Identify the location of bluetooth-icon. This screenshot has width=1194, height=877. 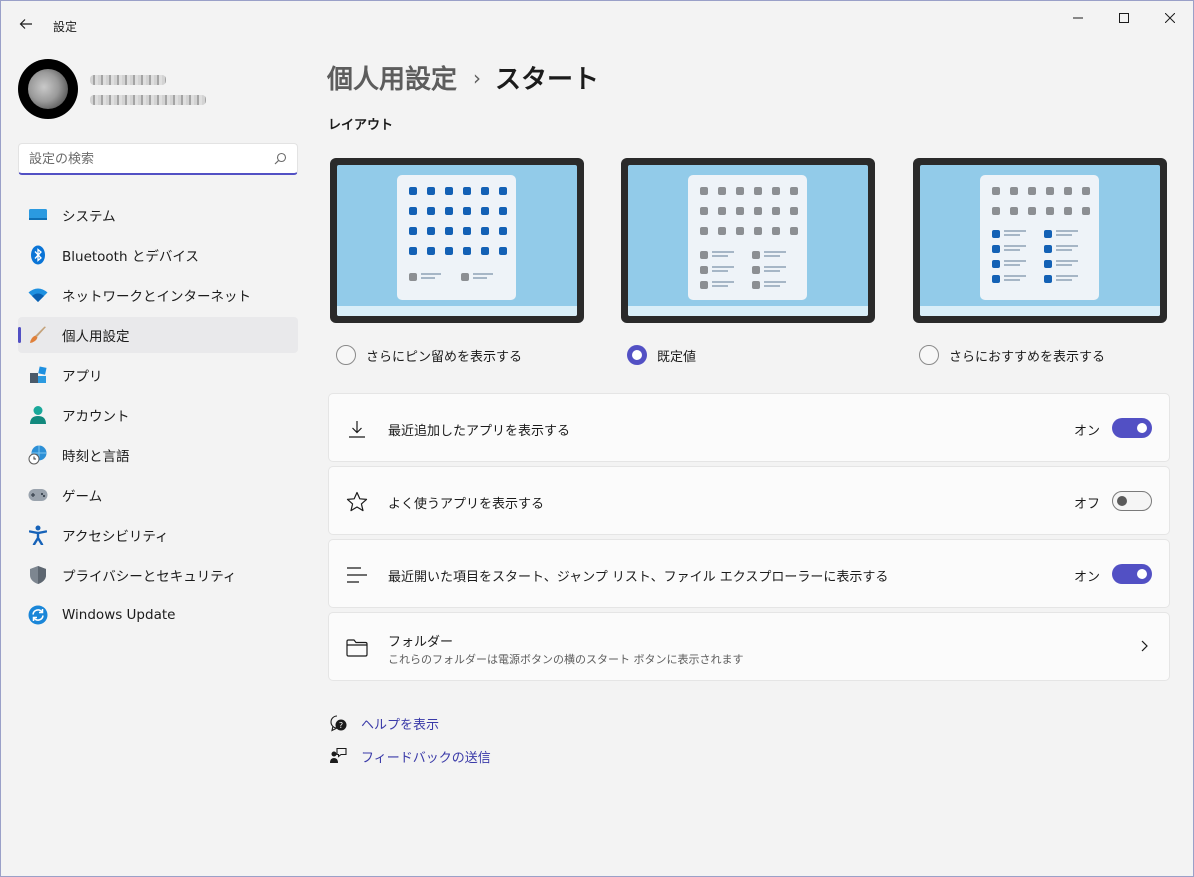
(38, 255).